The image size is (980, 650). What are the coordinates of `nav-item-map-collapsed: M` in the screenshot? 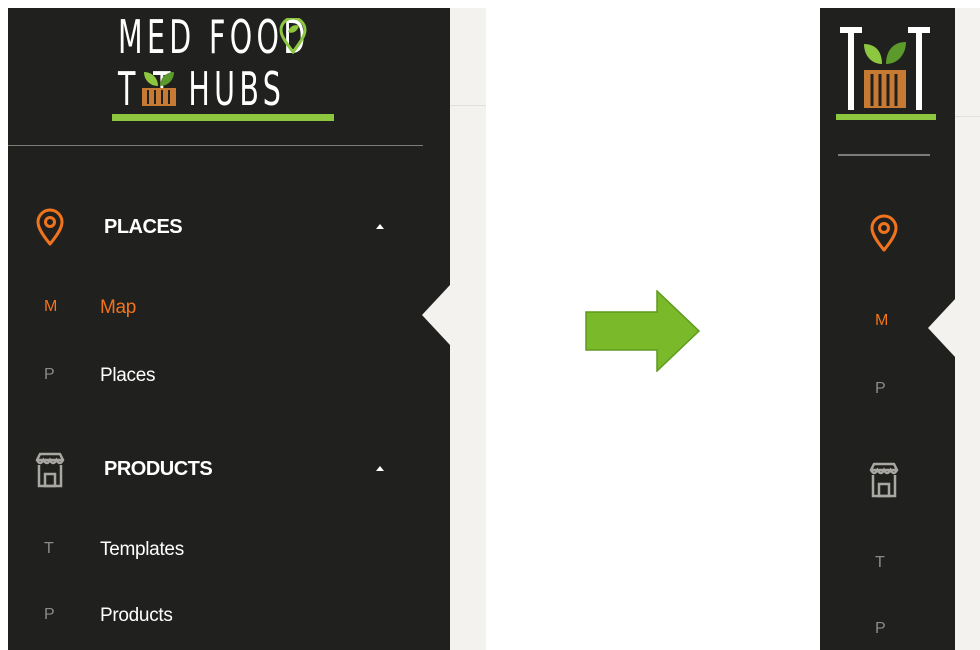 It's located at (881, 321).